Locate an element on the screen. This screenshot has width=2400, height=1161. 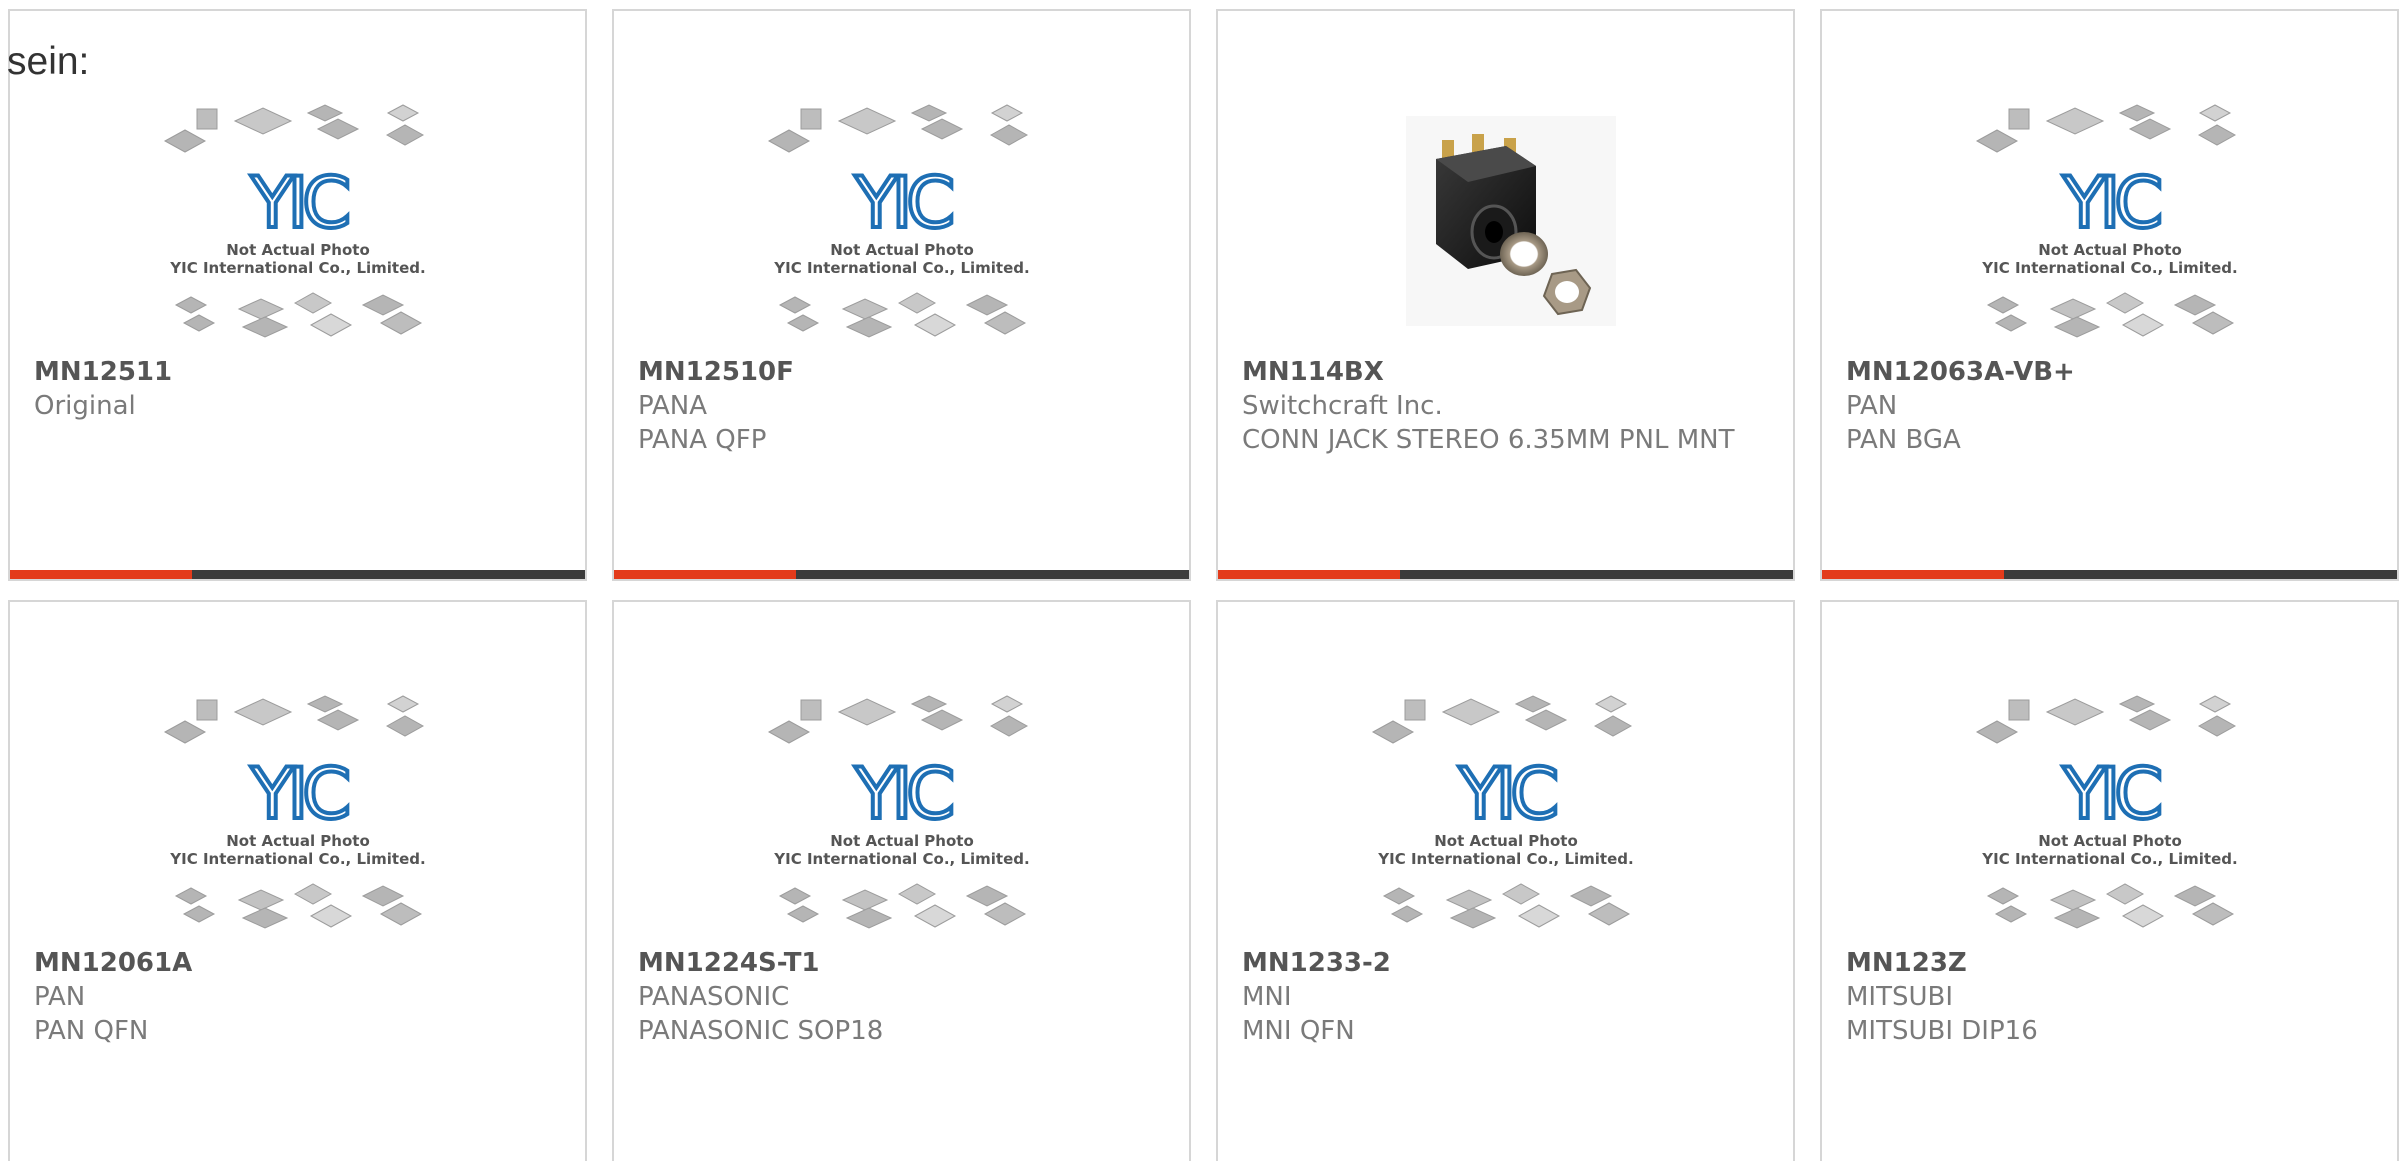
part-number: MN123Z is located at coordinates (2101, 963).